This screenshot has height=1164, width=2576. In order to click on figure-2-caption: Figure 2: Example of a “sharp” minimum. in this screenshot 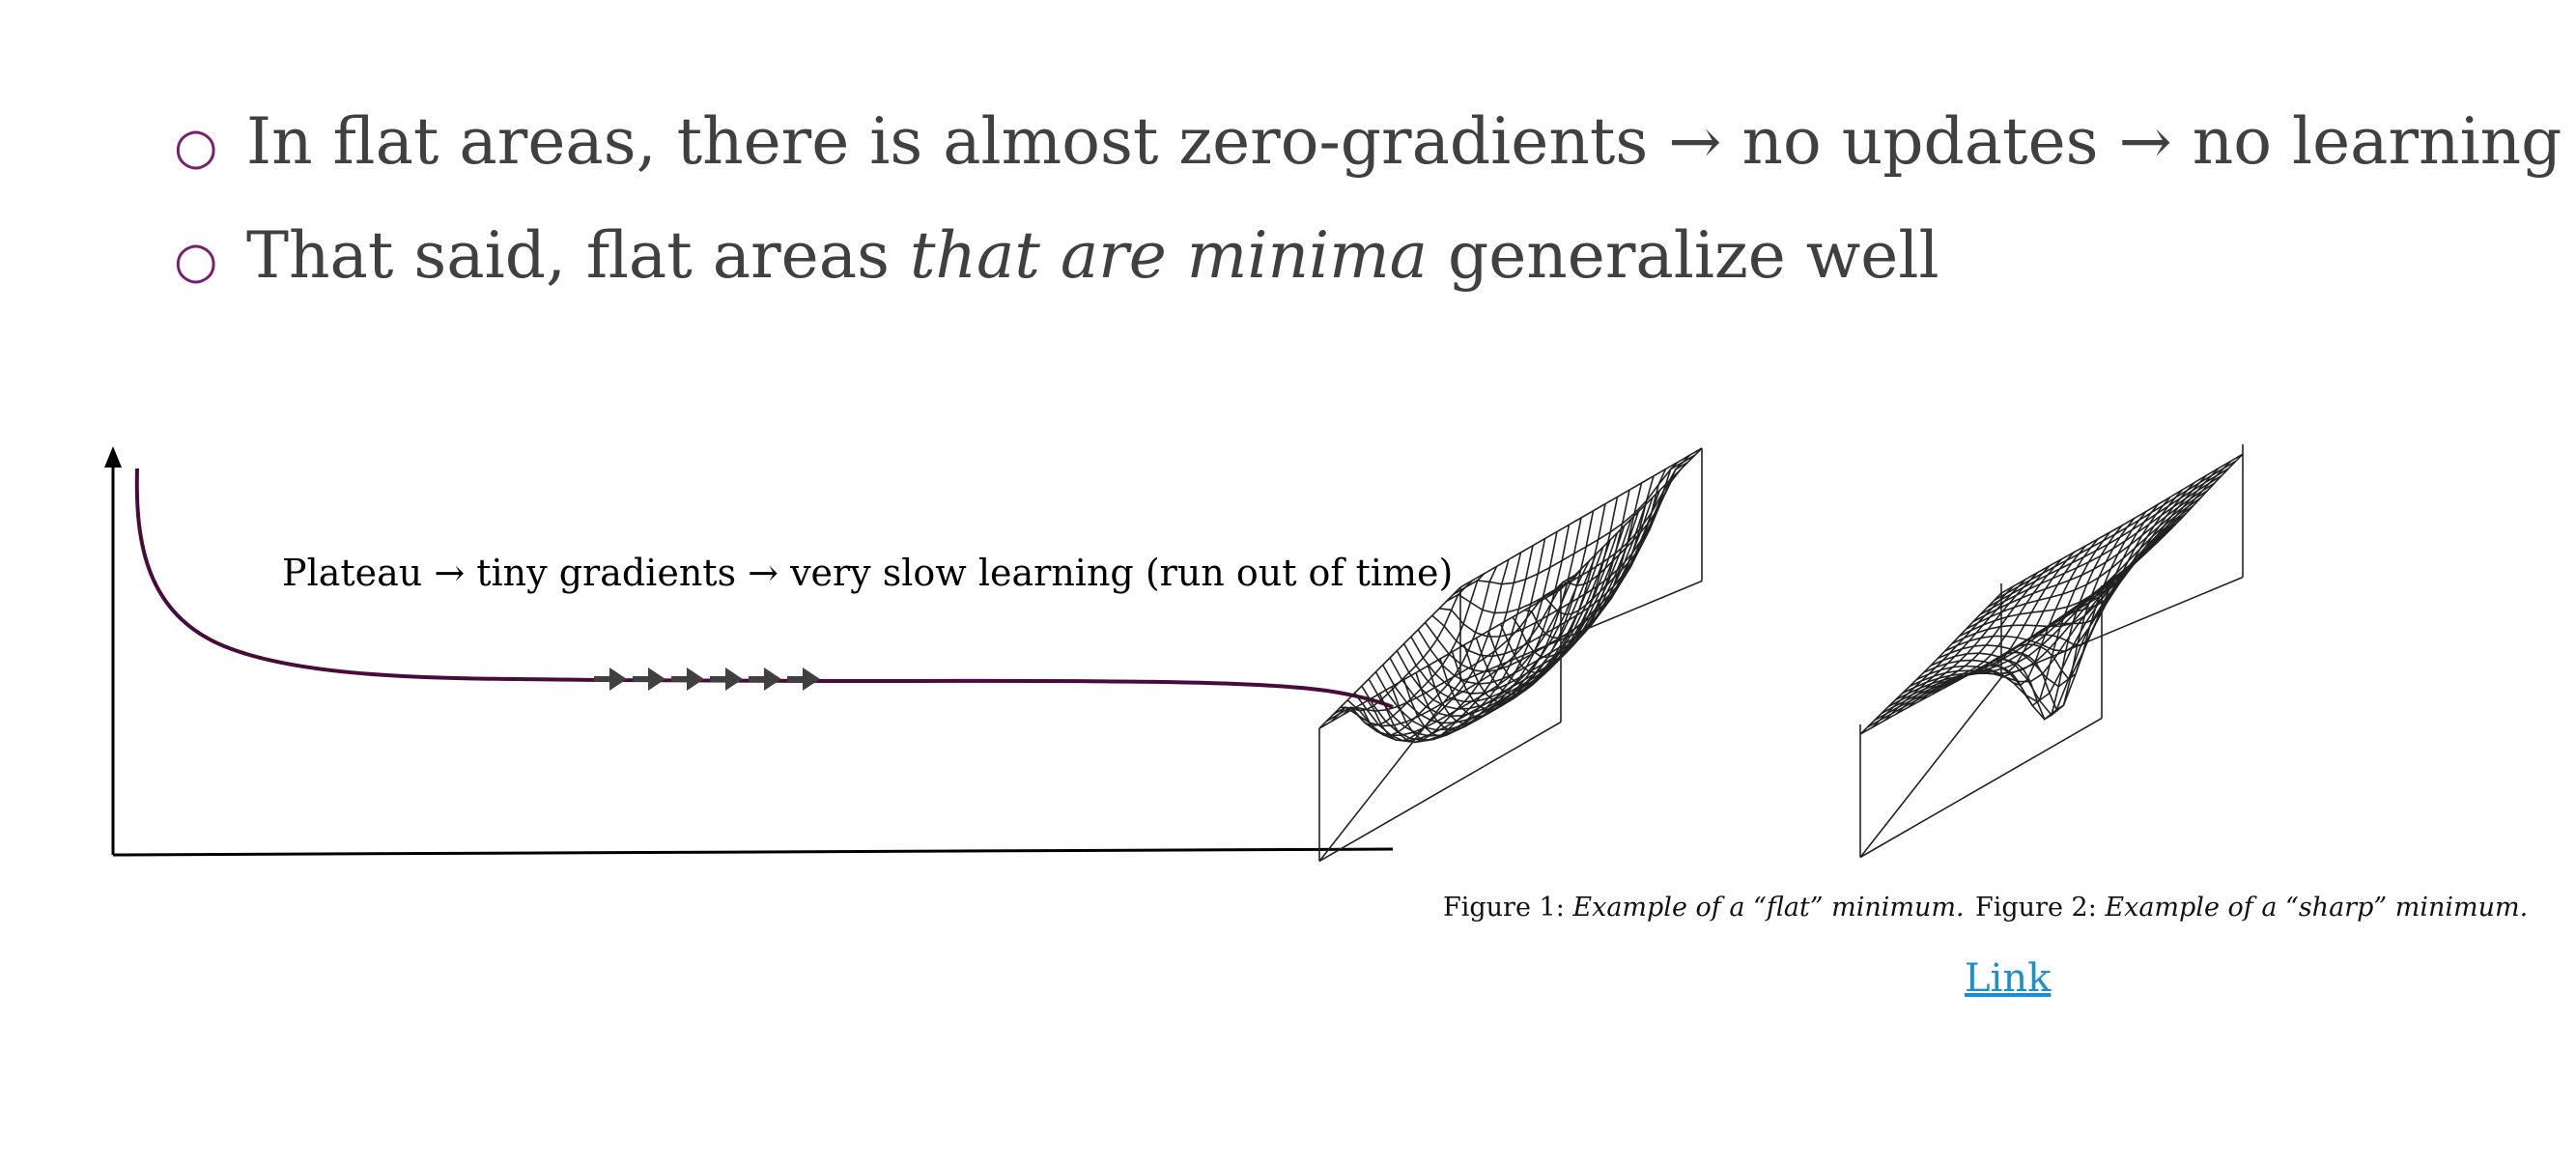, I will do `click(2251, 908)`.